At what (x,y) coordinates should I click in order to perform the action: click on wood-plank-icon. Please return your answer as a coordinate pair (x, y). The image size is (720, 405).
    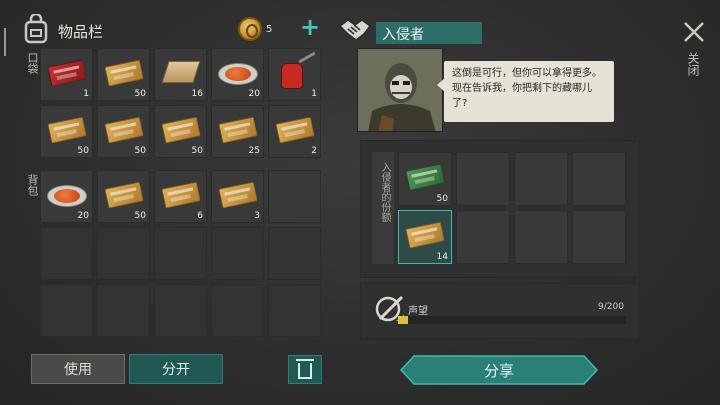
    Looking at the image, I should click on (181, 72).